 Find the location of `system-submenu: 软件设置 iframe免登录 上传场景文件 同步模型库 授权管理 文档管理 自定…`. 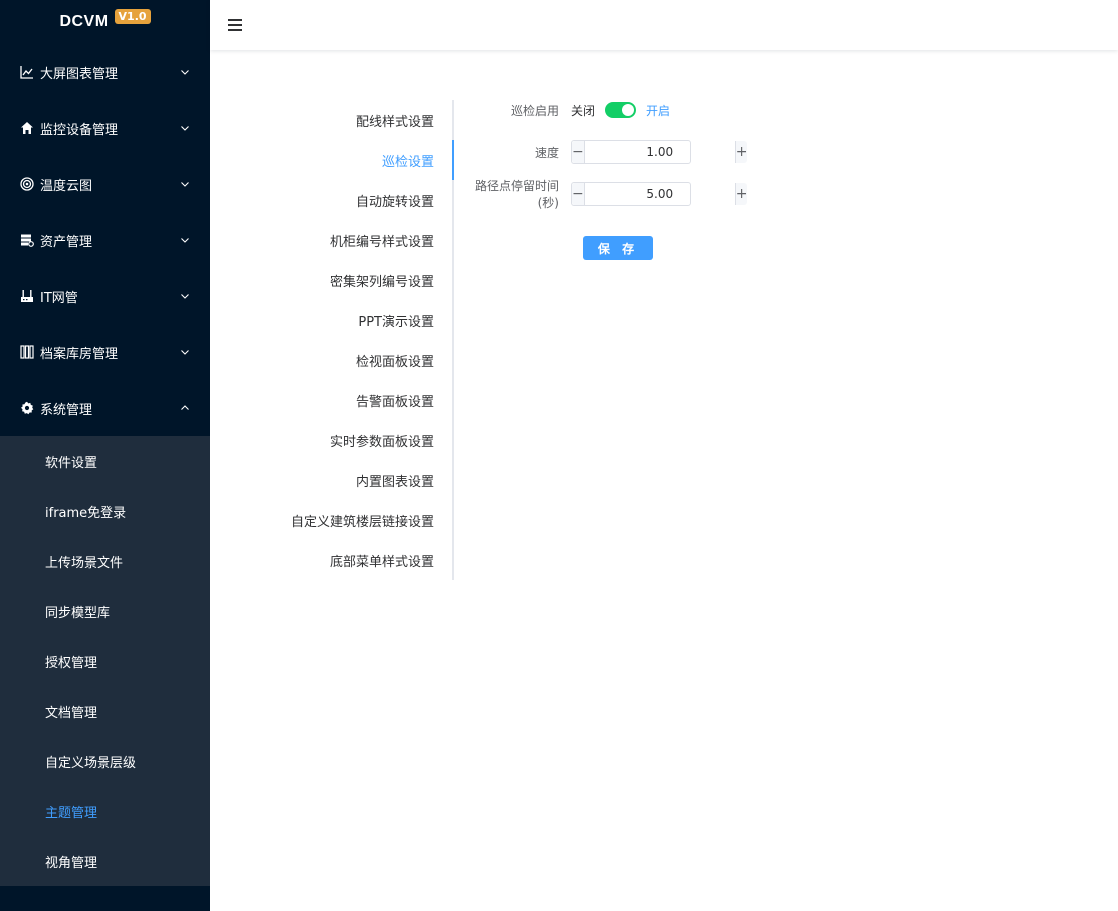

system-submenu: 软件设置 iframe免登录 上传场景文件 同步模型库 授权管理 文档管理 自定… is located at coordinates (105, 661).